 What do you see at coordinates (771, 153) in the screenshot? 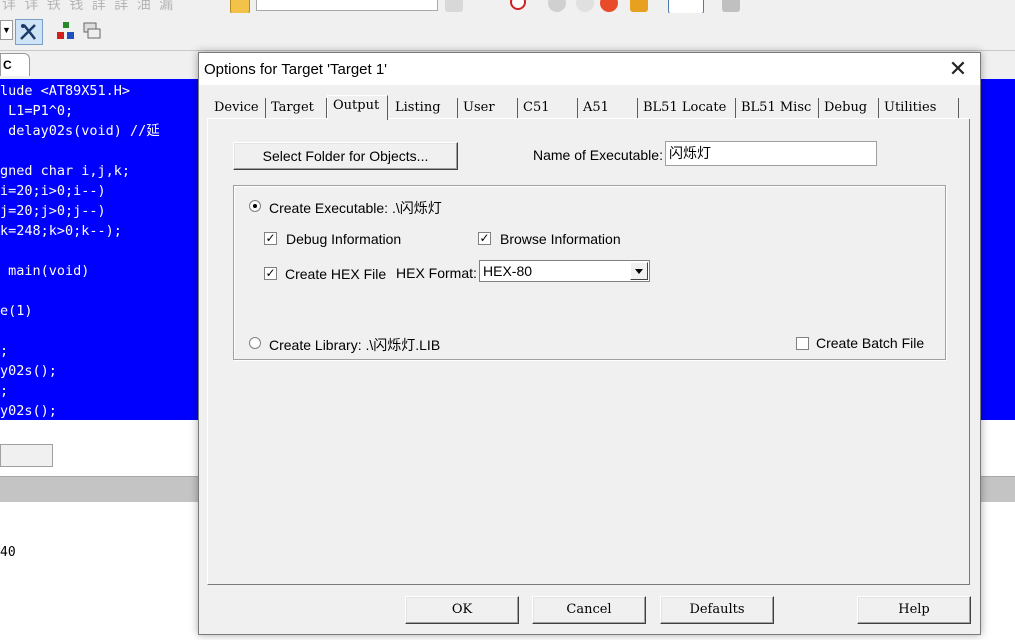
I see `name-executable-input: 闪烁灯` at bounding box center [771, 153].